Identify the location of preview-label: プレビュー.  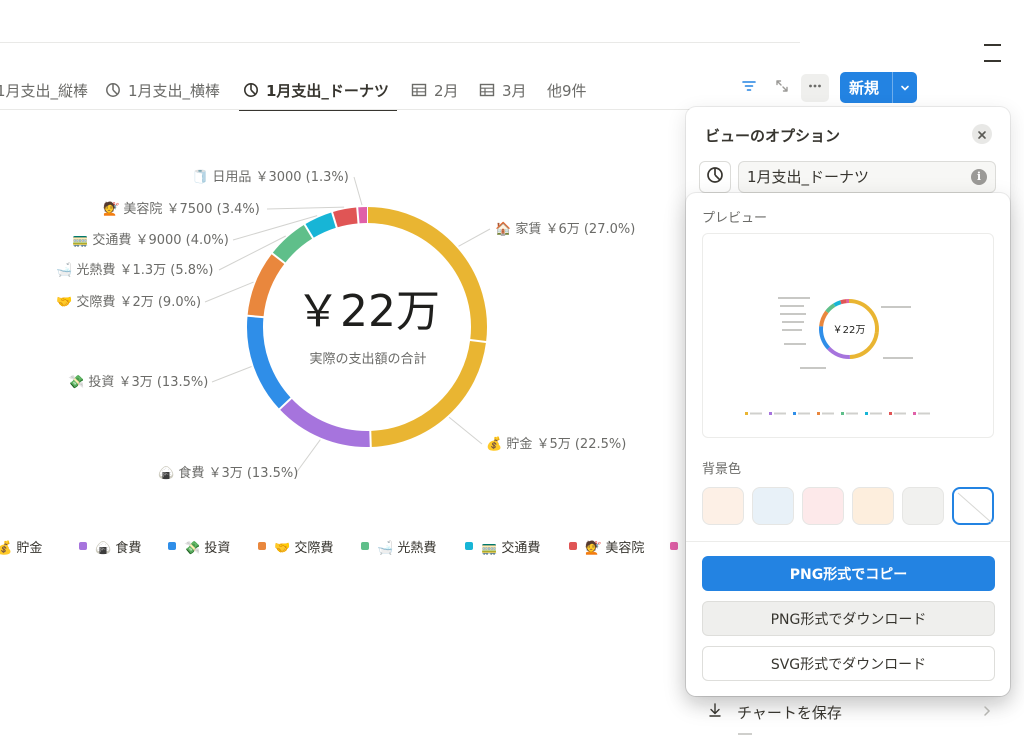
(735, 218).